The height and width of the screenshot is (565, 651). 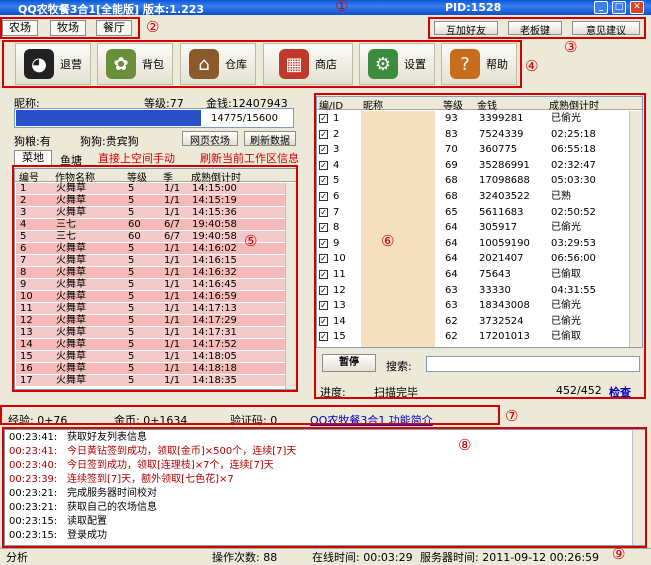 What do you see at coordinates (32, 141) in the screenshot?
I see `dog-food-label: 狗粮:有` at bounding box center [32, 141].